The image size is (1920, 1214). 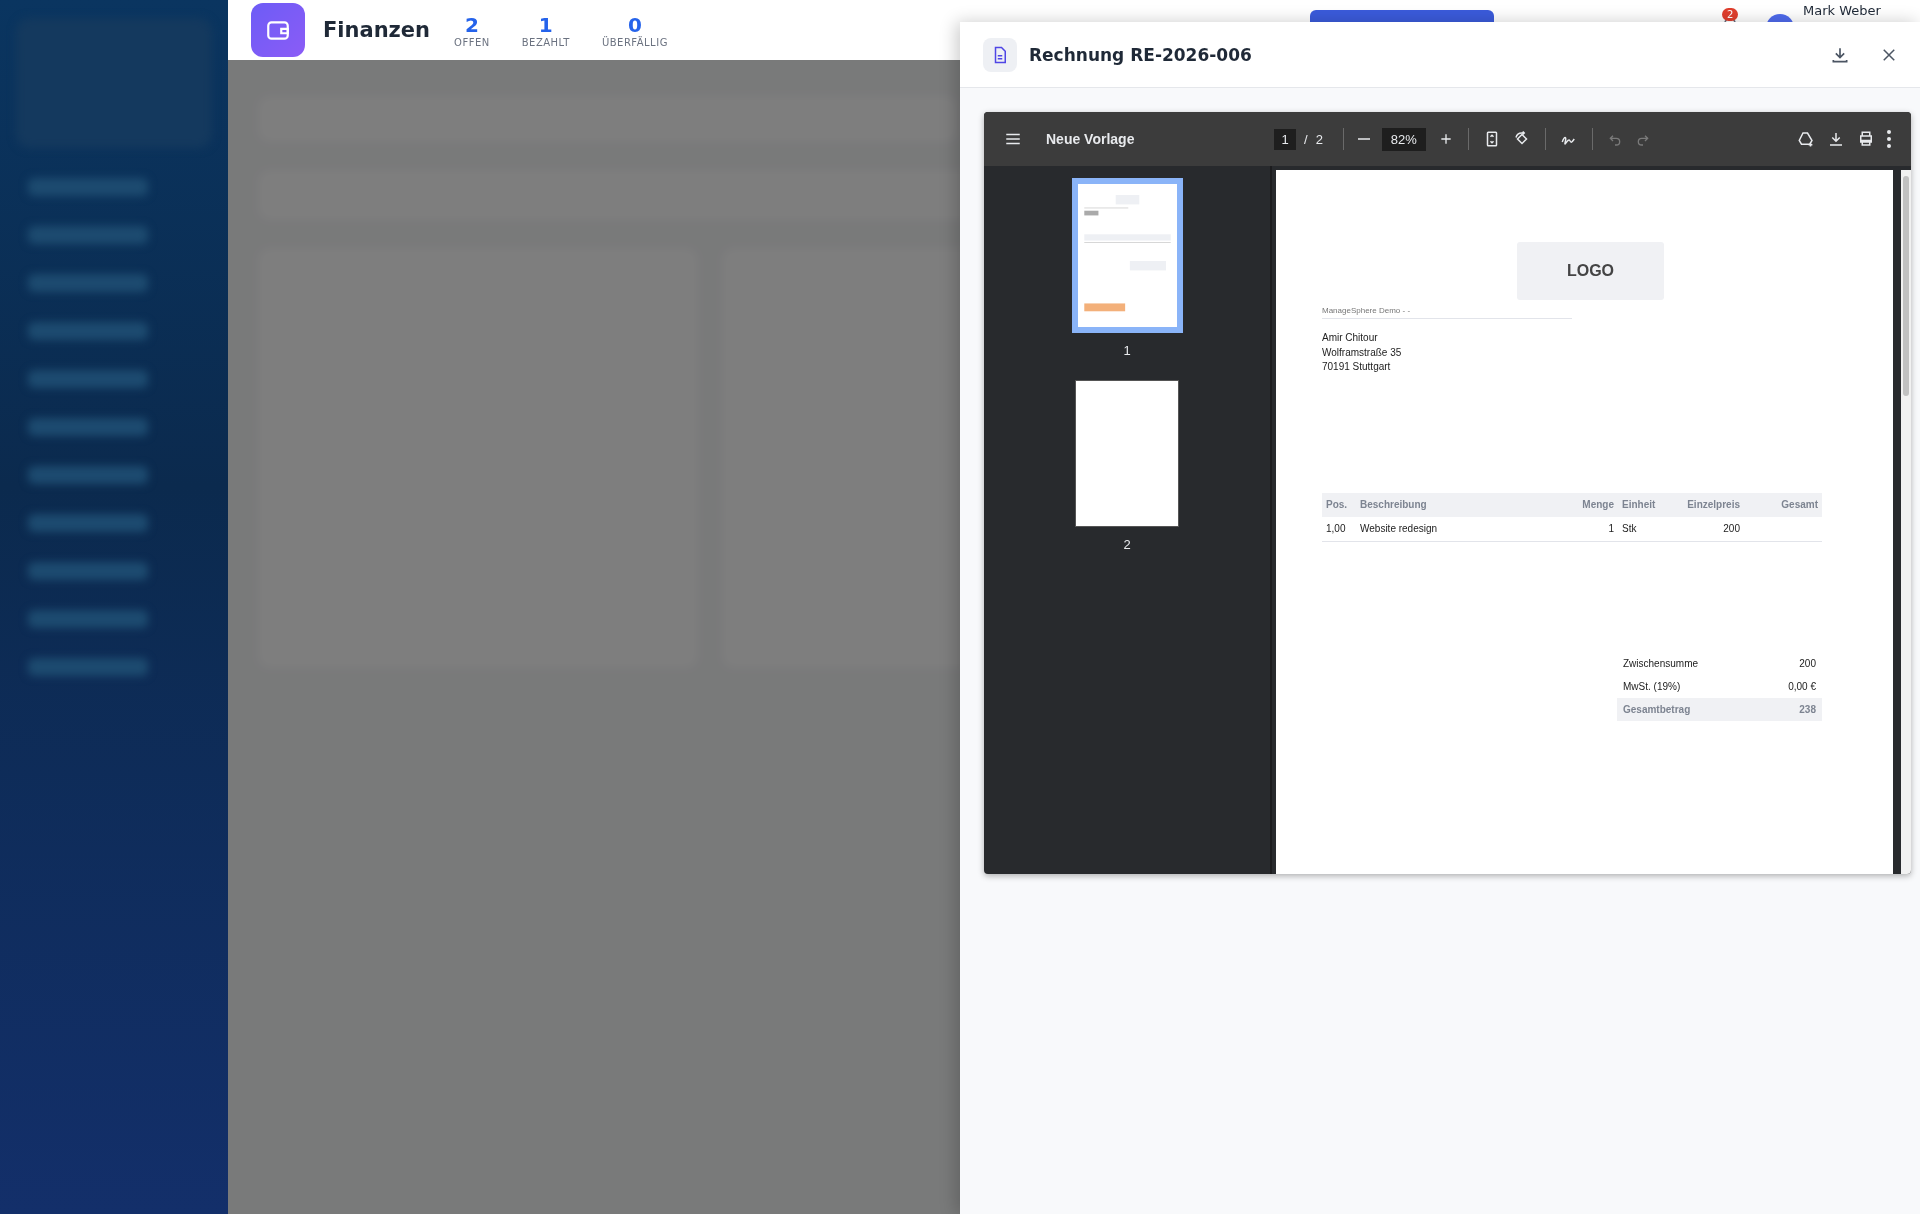 I want to click on wallet-icon, so click(x=278, y=30).